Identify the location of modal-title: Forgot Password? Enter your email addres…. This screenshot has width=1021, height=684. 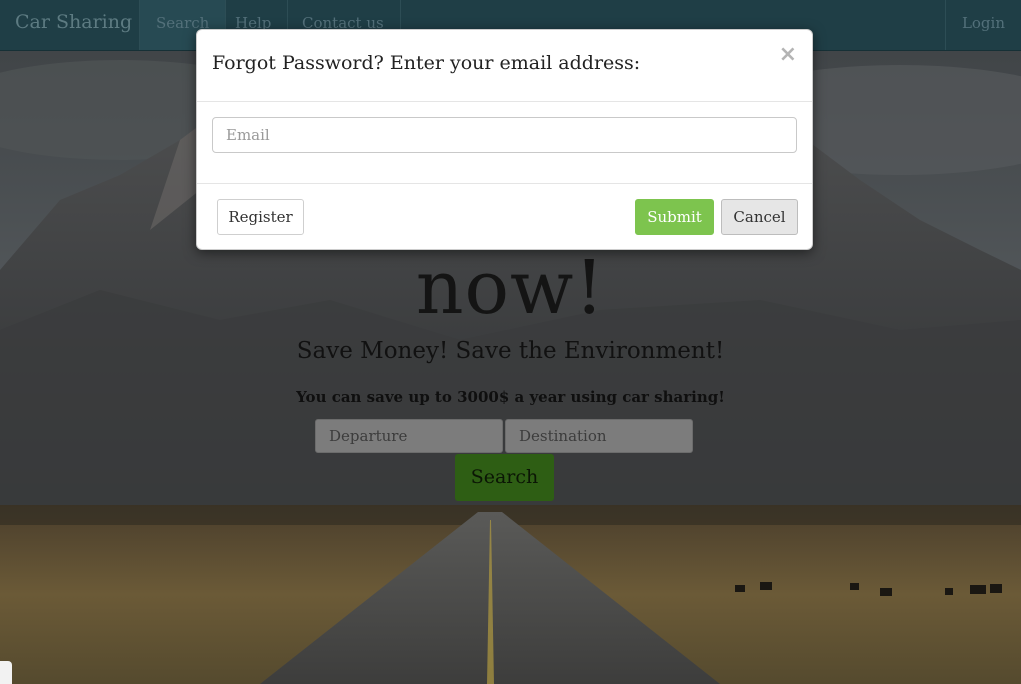
(426, 63).